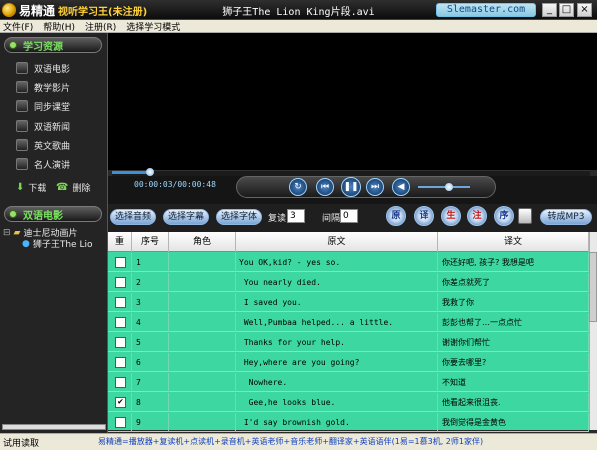 This screenshot has width=597, height=450. What do you see at coordinates (337, 362) in the screenshot?
I see `original-text-cell: Hey,where are you going?` at bounding box center [337, 362].